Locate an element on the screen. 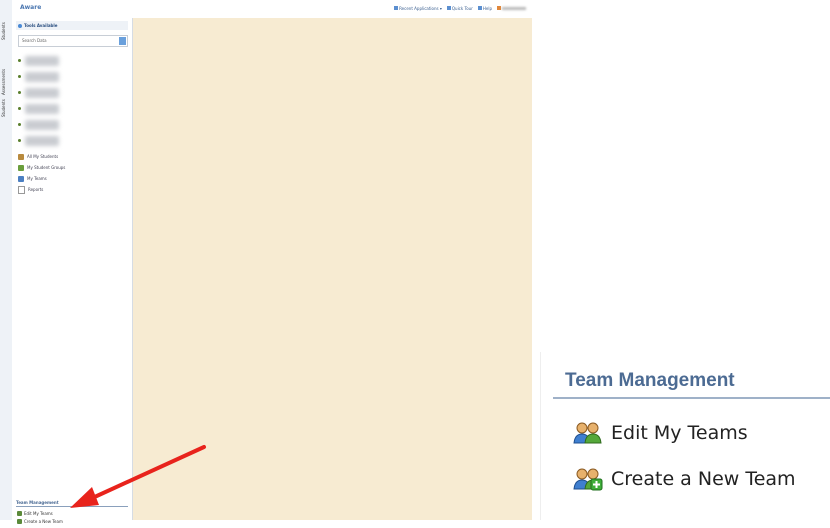 This screenshot has height=528, width=830. create-new-team-label: Create a New Team is located at coordinates (703, 479).